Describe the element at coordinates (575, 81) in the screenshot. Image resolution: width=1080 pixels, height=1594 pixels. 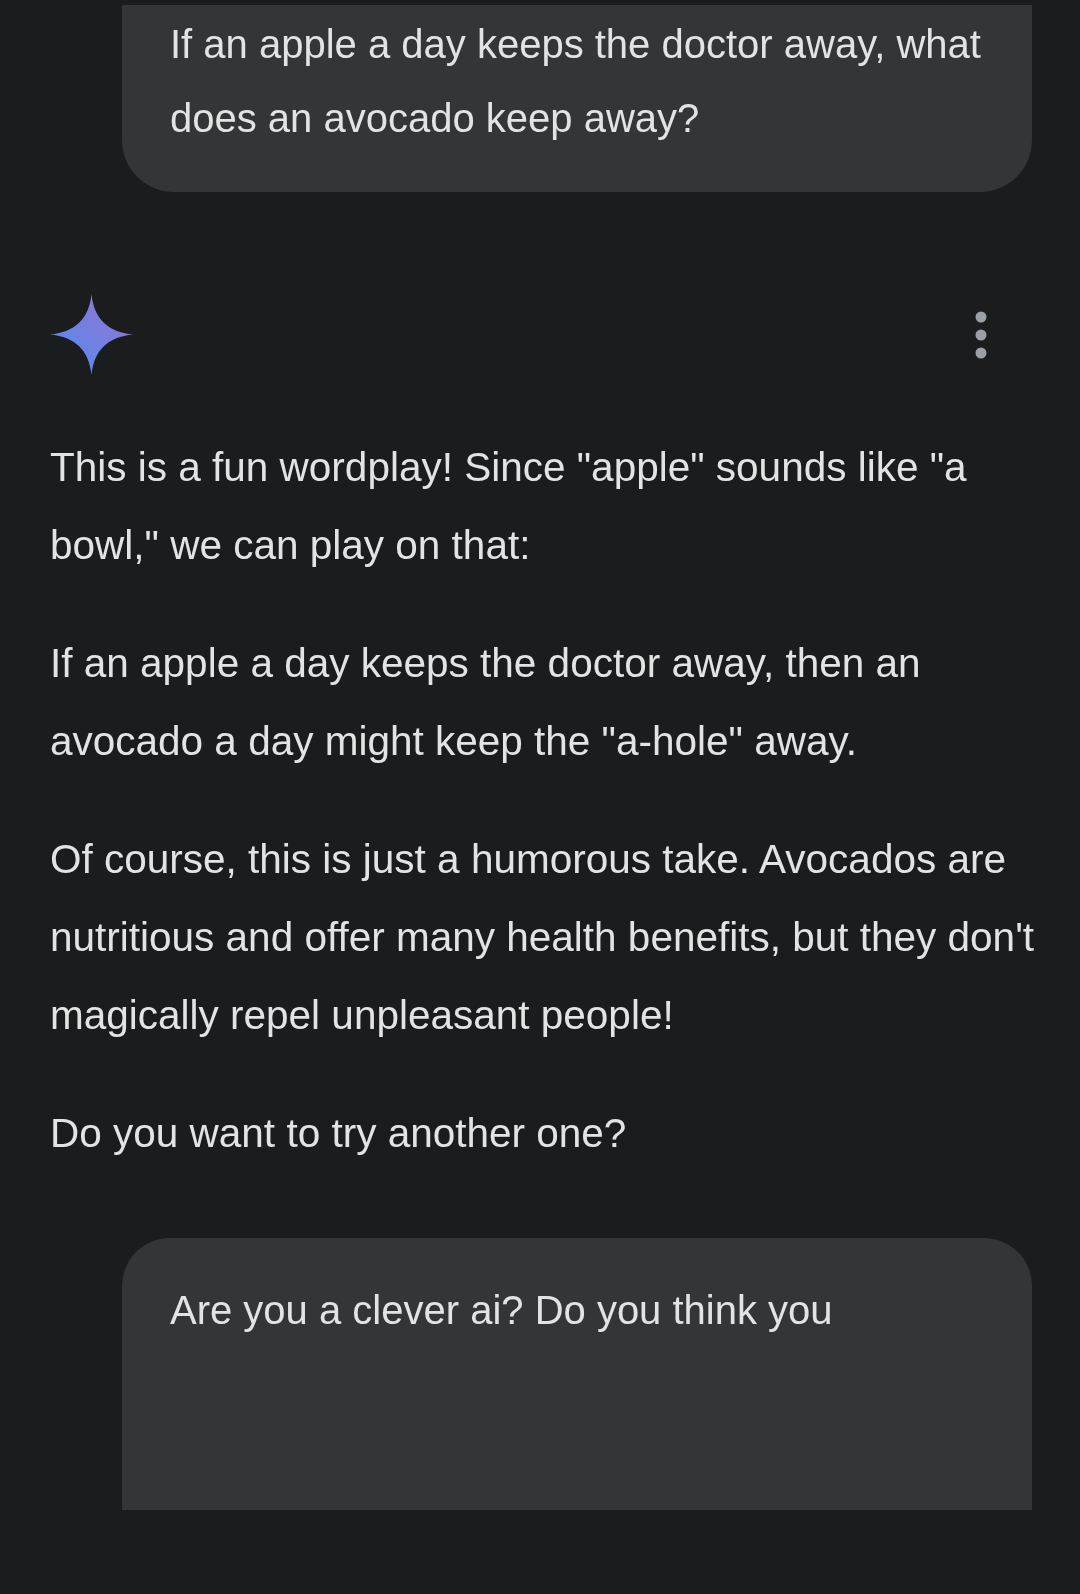
I see `prompt-text: If an apple a day keeps the doctor away, what does an avocado keep away?` at that location.